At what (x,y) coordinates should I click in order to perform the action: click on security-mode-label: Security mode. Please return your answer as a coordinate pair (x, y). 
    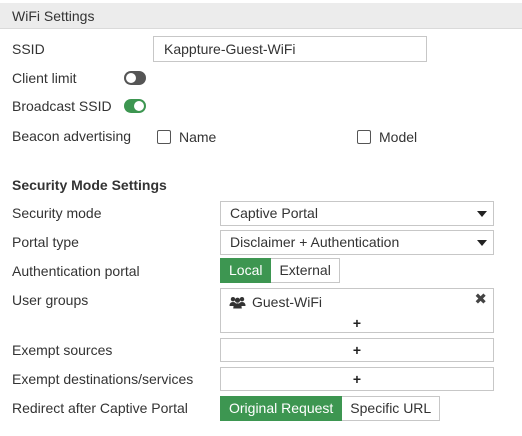
    Looking at the image, I should click on (57, 213).